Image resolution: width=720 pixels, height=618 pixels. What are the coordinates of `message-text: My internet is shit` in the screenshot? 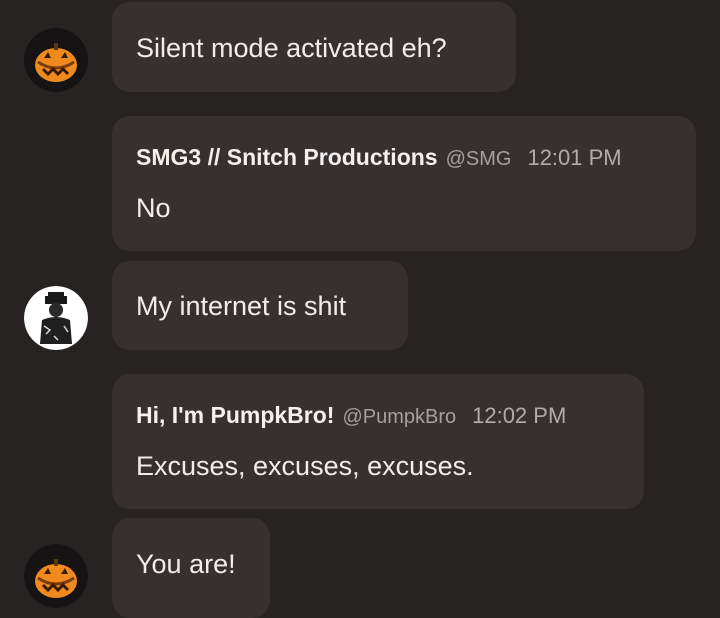 It's located at (241, 306).